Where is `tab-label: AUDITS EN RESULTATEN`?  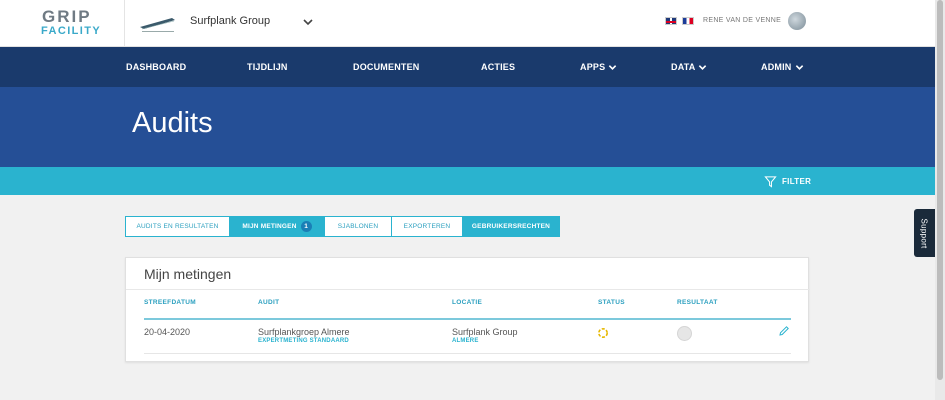 tab-label: AUDITS EN RESULTATEN is located at coordinates (177, 226).